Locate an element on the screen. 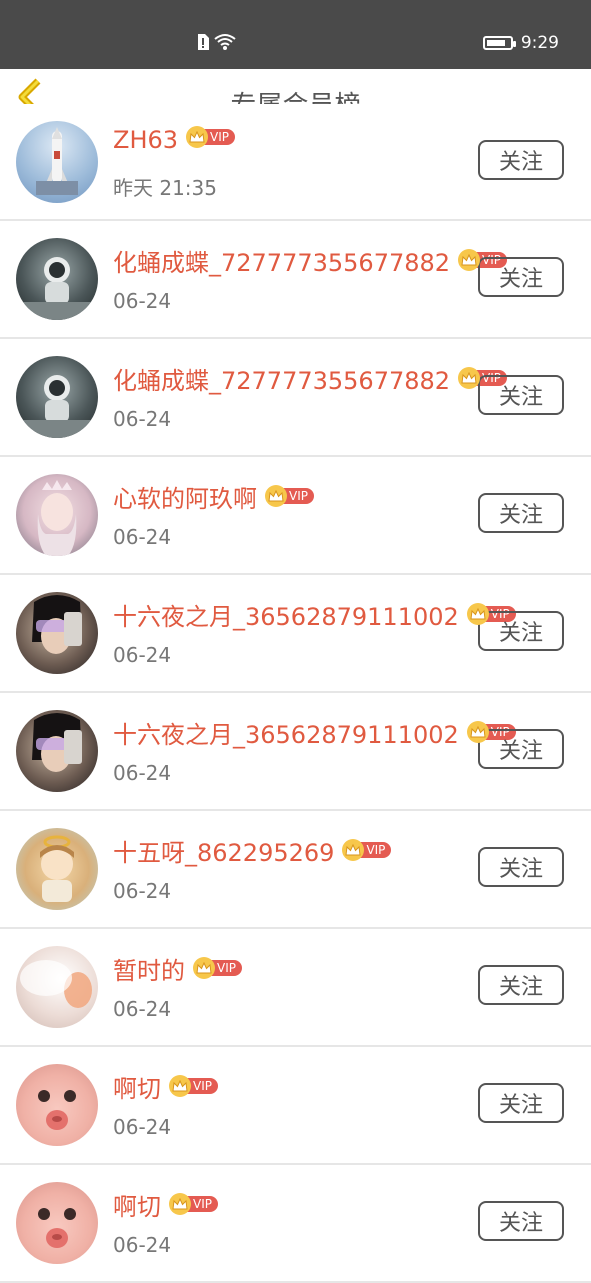 This screenshot has height=1283, width=591. member-name: ZH63 is located at coordinates (146, 140).